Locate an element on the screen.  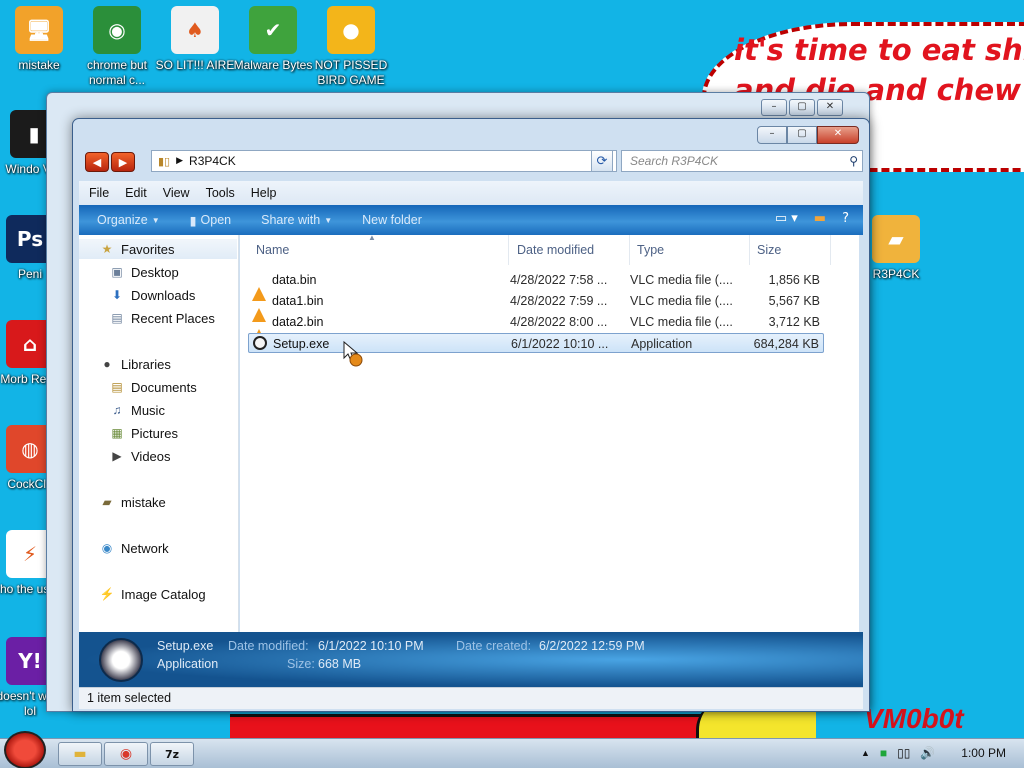
desktop-icon-malware: ✔ Malware Bytes is located at coordinates (273, 39).